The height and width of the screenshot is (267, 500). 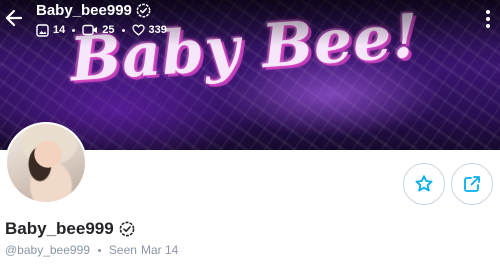 I want to click on back-button, so click(x=14, y=18).